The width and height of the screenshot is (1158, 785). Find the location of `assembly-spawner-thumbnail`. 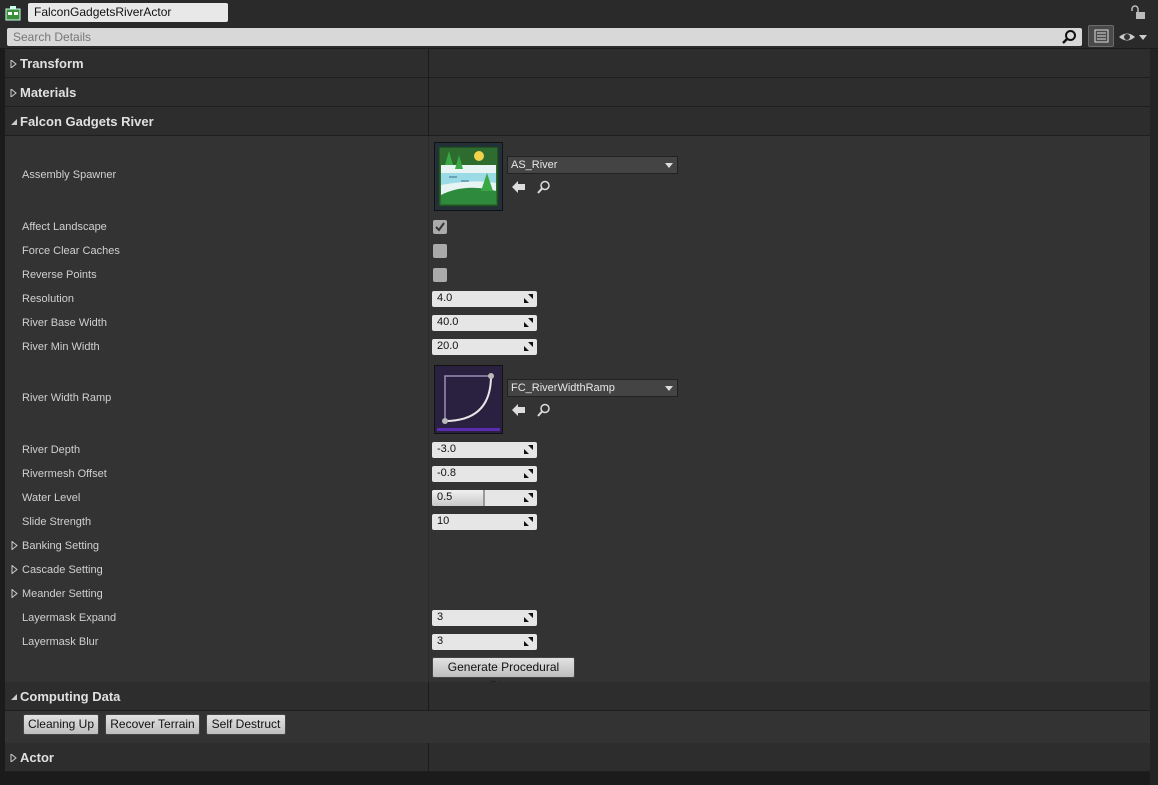

assembly-spawner-thumbnail is located at coordinates (468, 176).